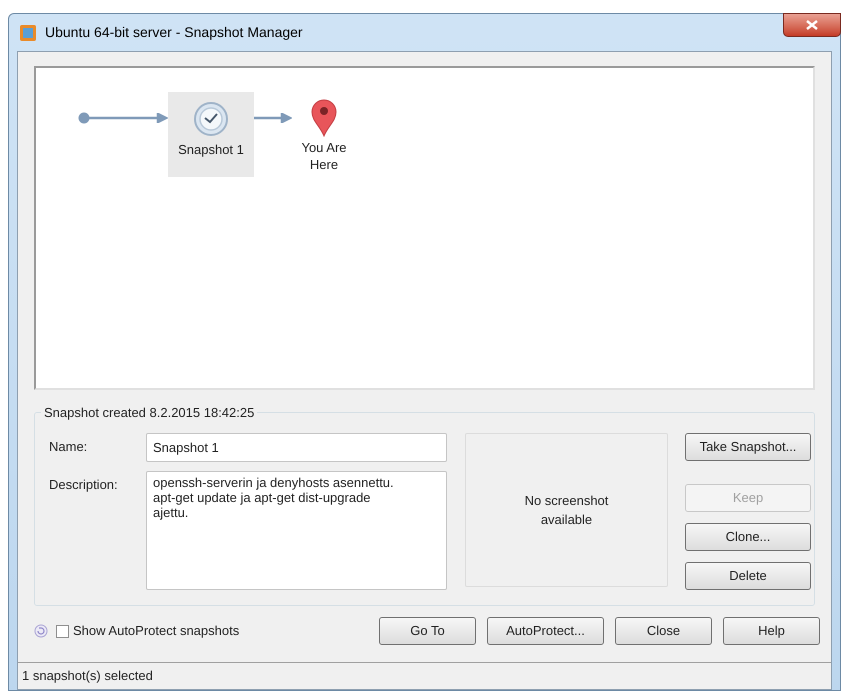 Image resolution: width=841 pixels, height=691 pixels. I want to click on checkbox, so click(62, 631).